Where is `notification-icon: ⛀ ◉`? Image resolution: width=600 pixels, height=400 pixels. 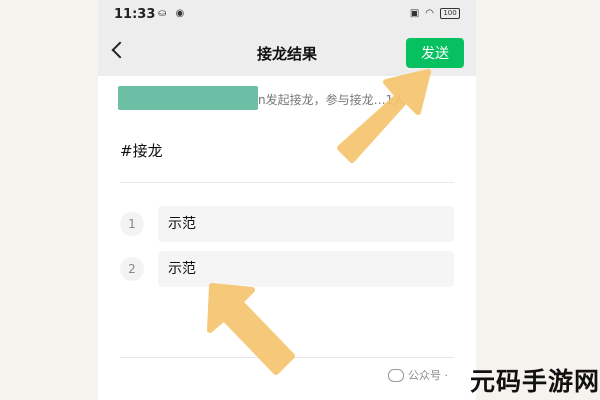 notification-icon: ⛀ ◉ is located at coordinates (173, 13).